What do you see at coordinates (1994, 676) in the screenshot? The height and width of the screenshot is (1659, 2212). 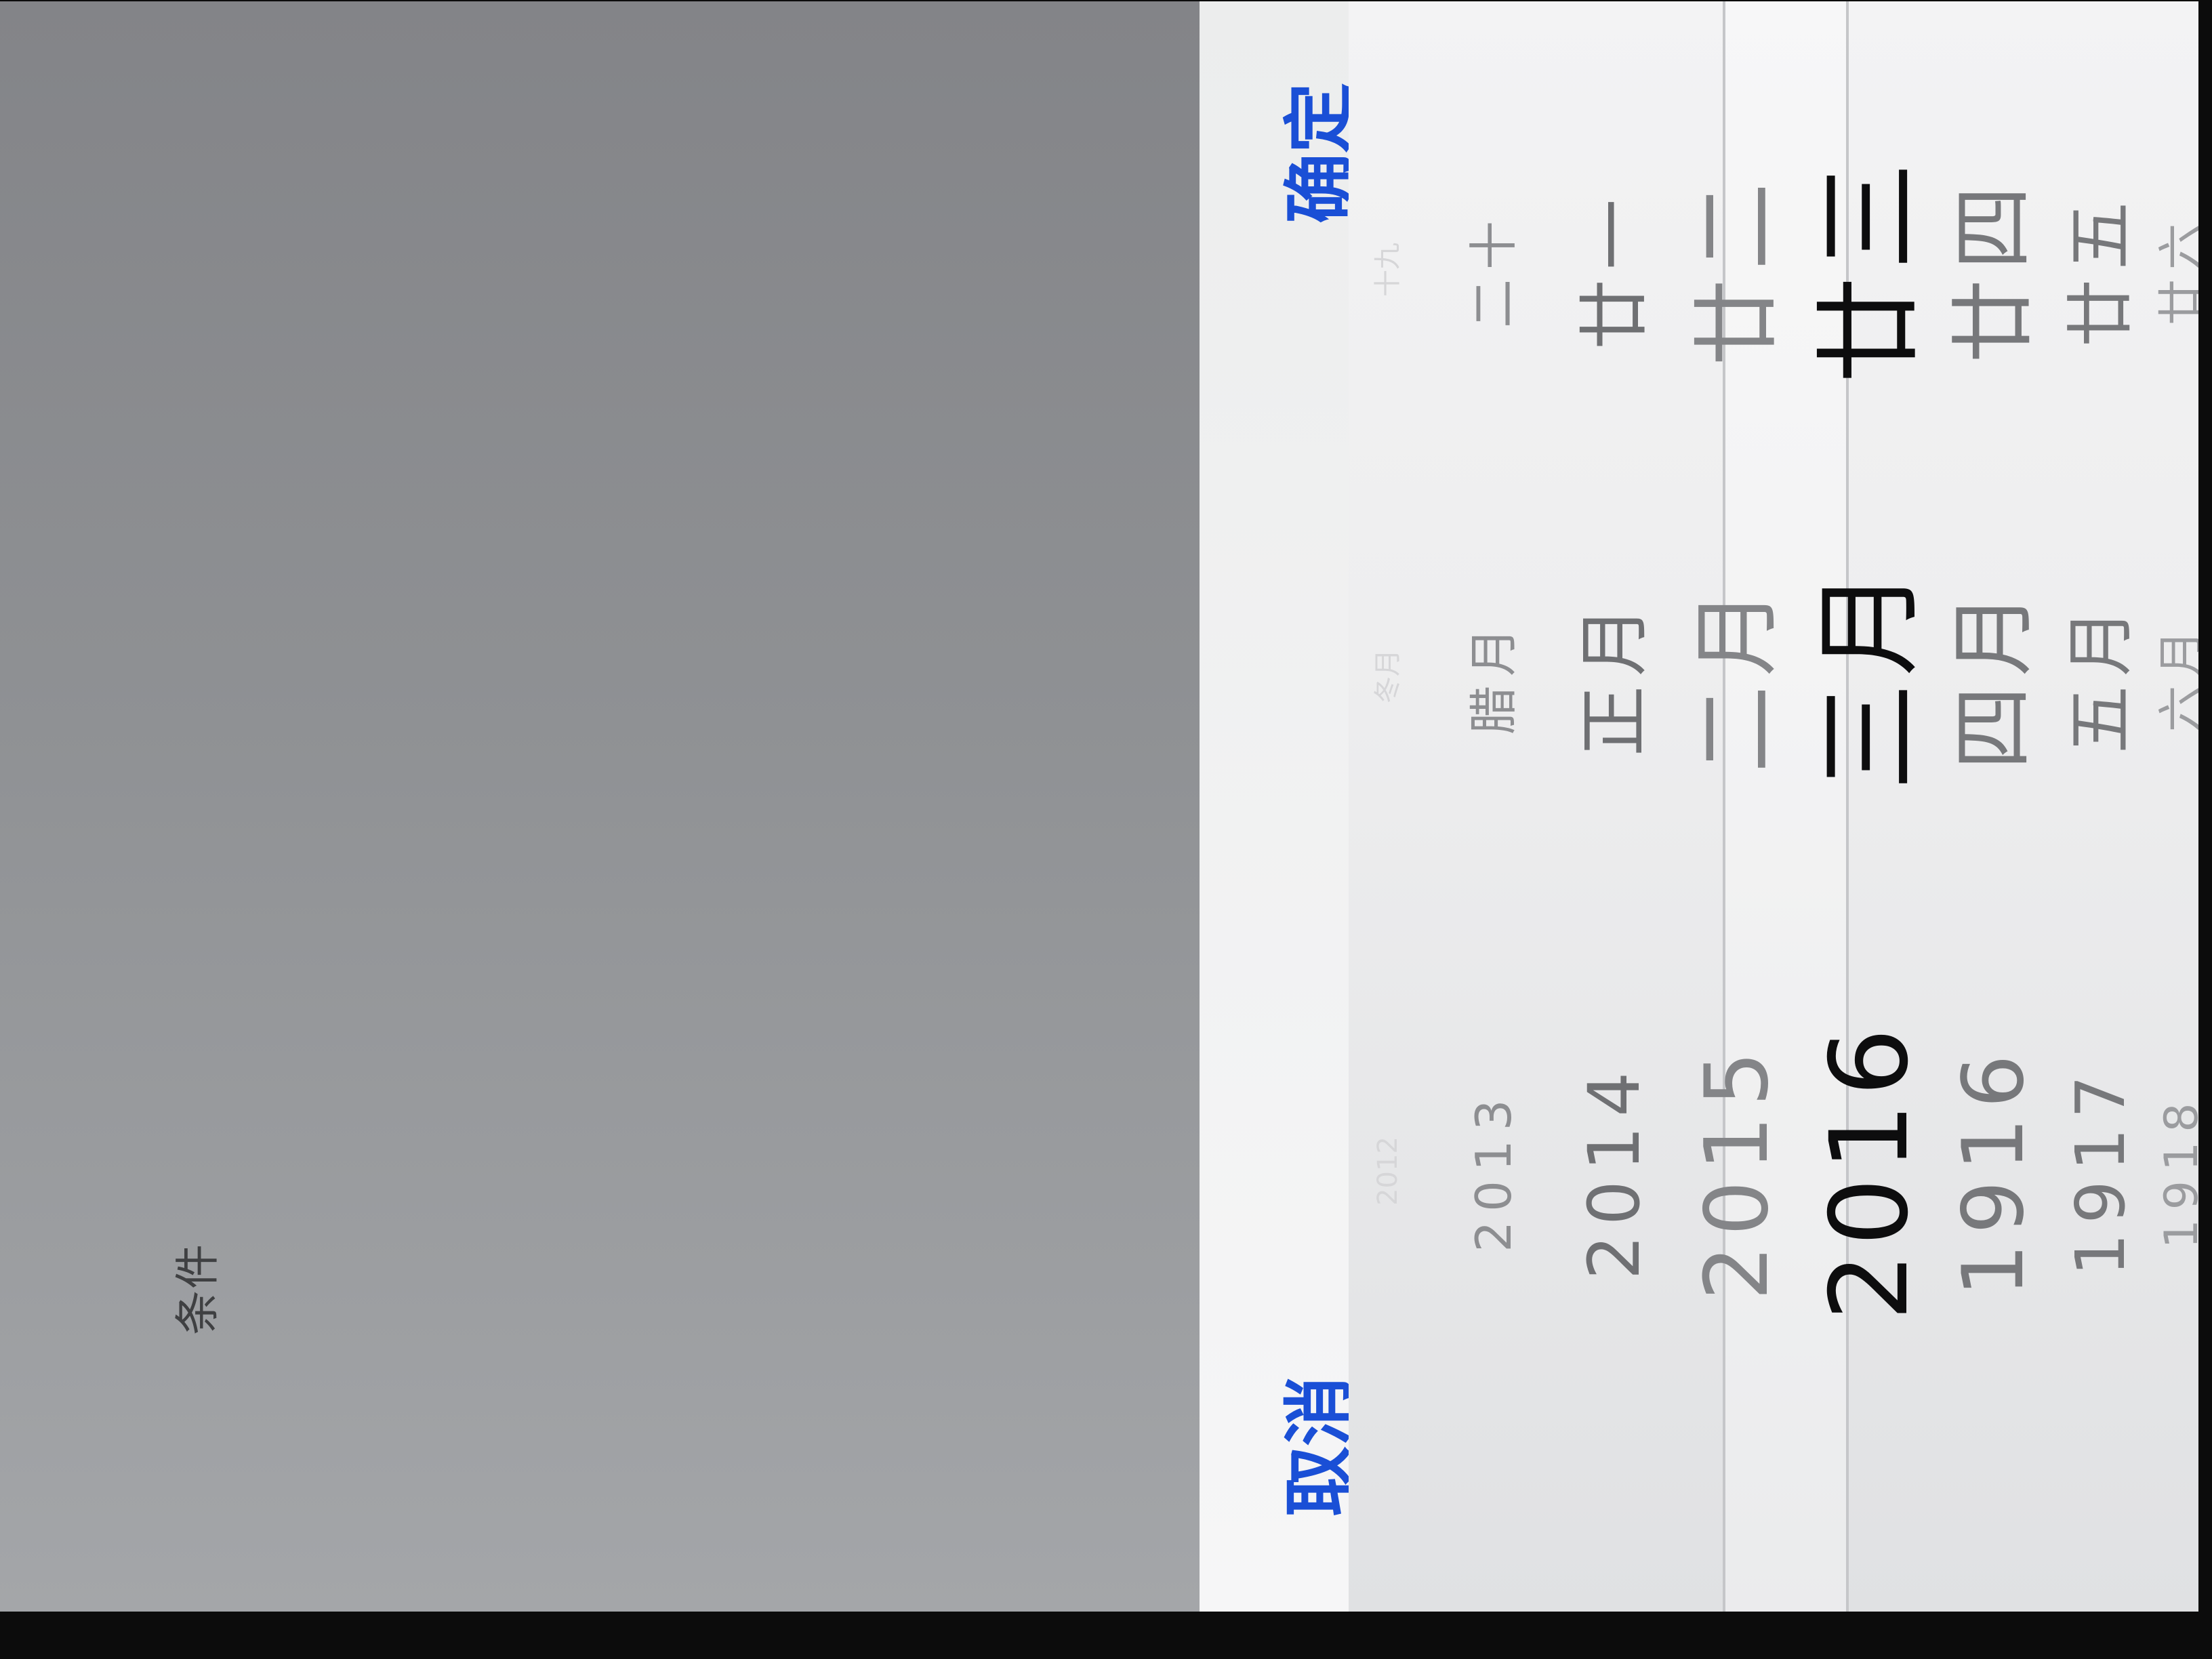 I see `month-option: 四月` at bounding box center [1994, 676].